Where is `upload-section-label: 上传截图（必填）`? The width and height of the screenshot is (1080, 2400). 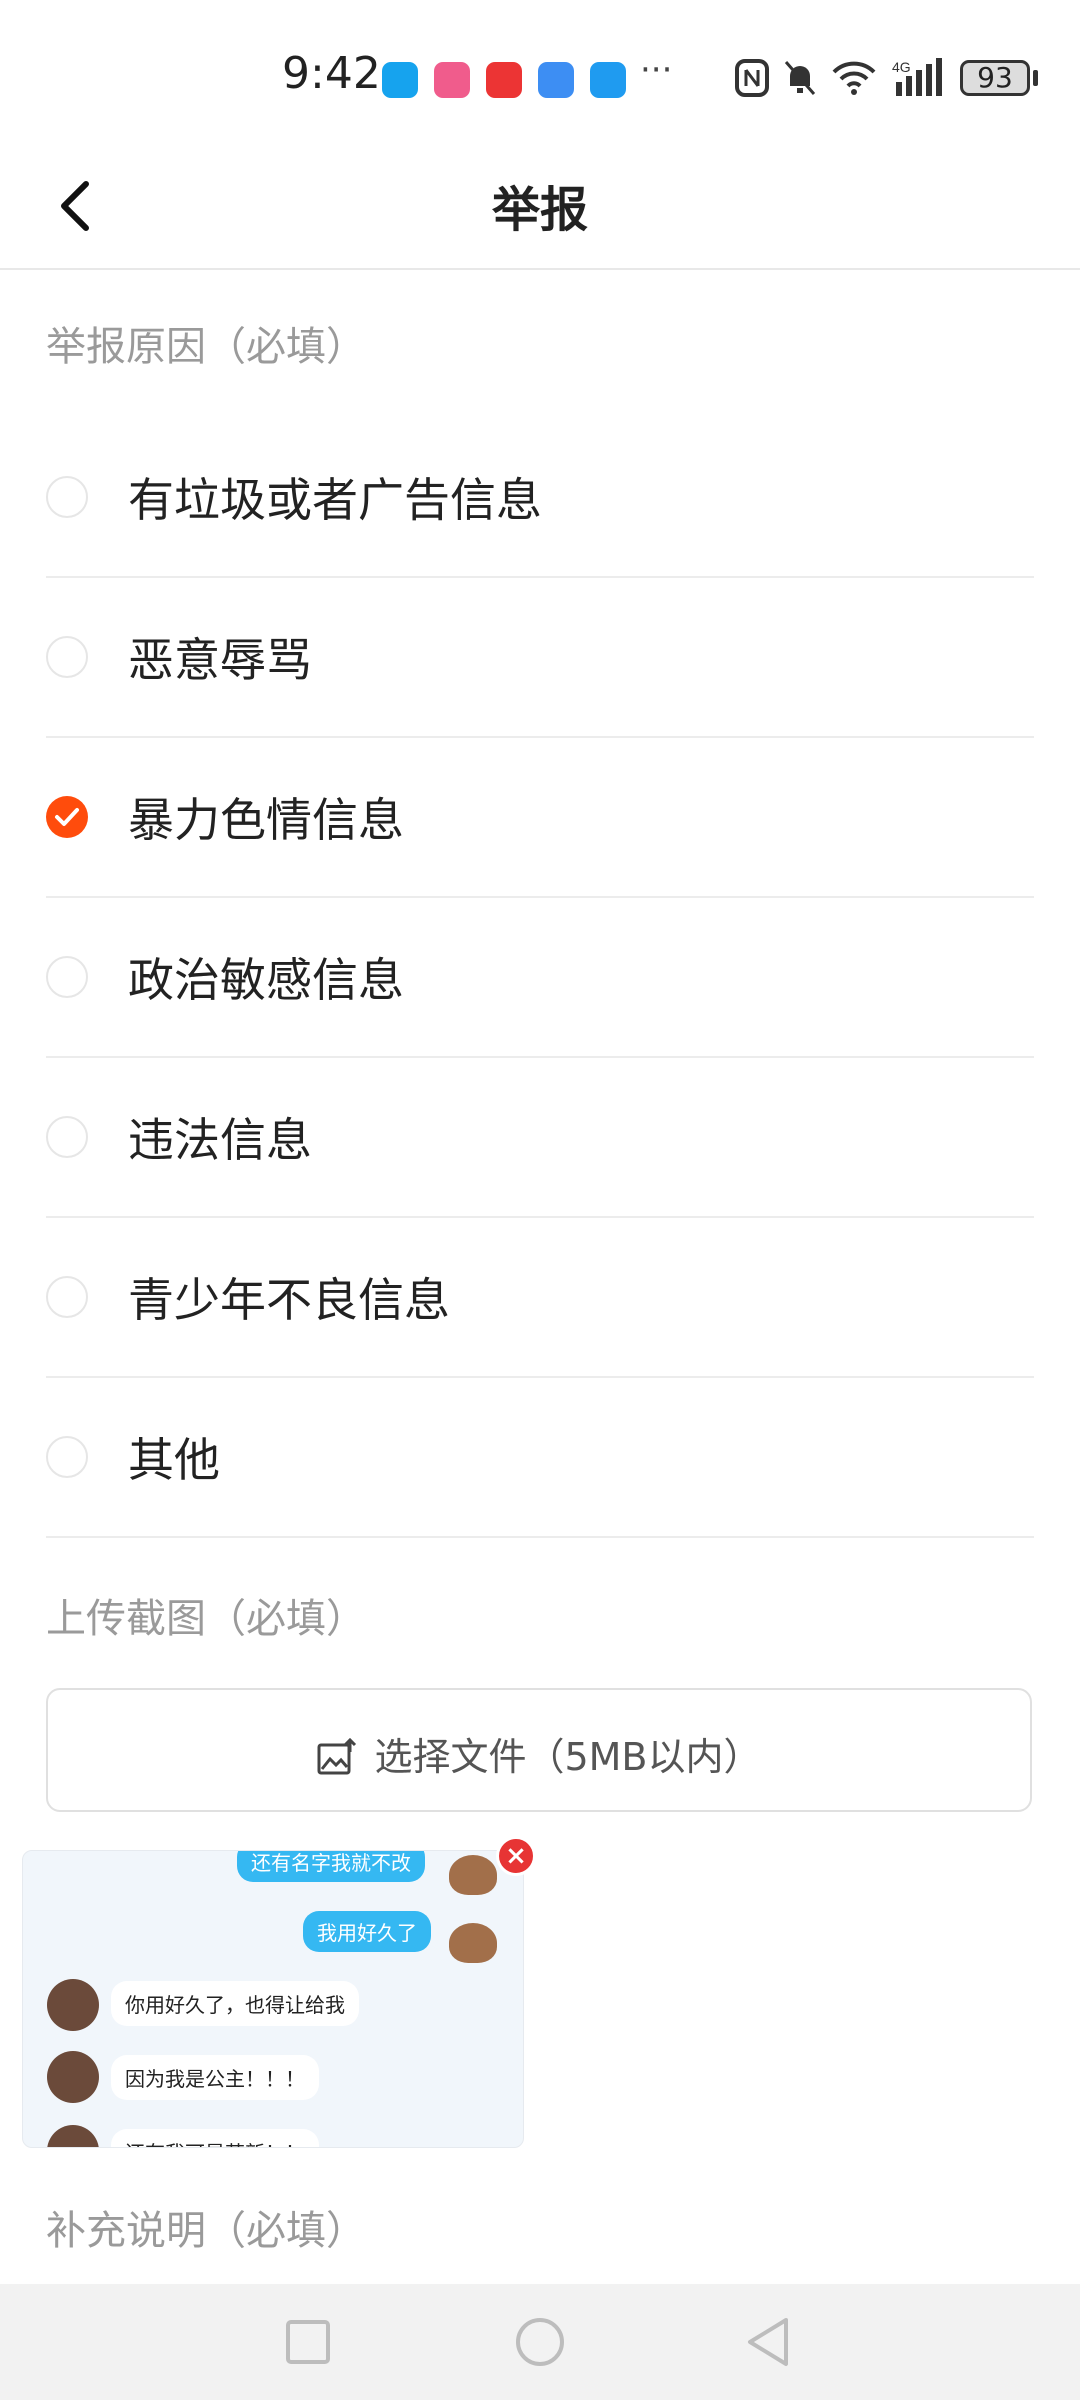
upload-section-label: 上传截图（必填） is located at coordinates (206, 1619).